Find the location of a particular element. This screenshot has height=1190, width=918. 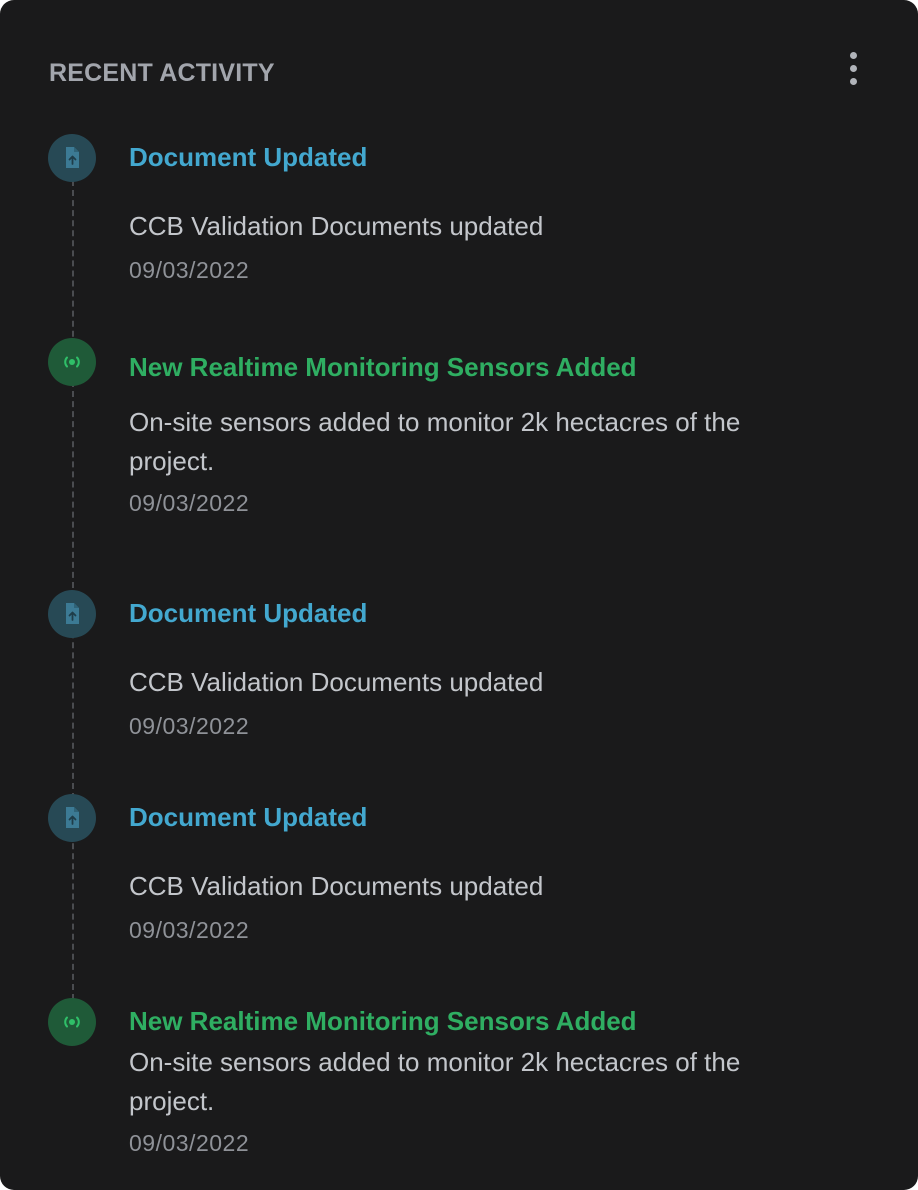

more-options-button is located at coordinates (854, 68).